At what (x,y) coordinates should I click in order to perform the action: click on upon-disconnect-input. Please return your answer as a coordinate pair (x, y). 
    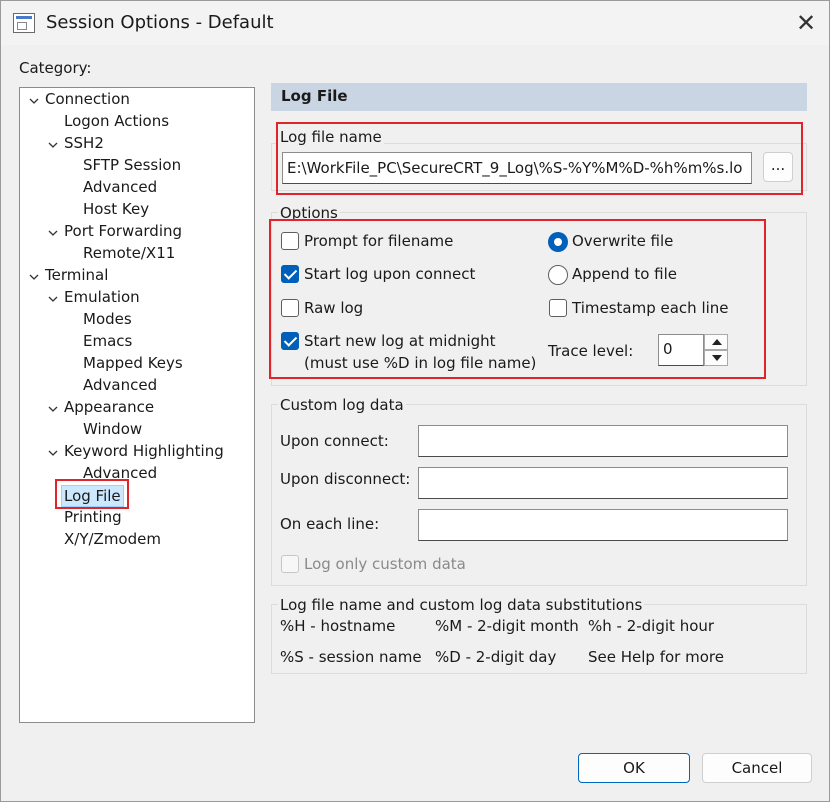
    Looking at the image, I should click on (603, 483).